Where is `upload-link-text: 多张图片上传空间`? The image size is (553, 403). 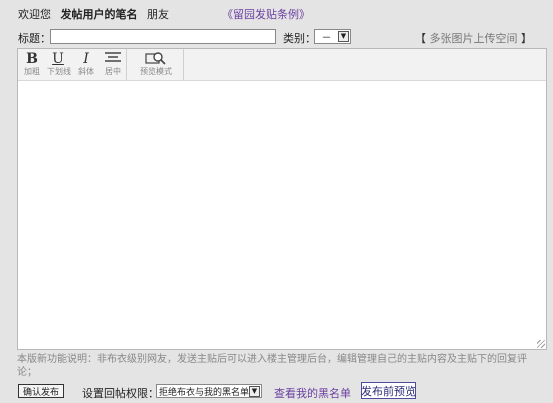 upload-link-text: 多张图片上传空间 is located at coordinates (473, 38).